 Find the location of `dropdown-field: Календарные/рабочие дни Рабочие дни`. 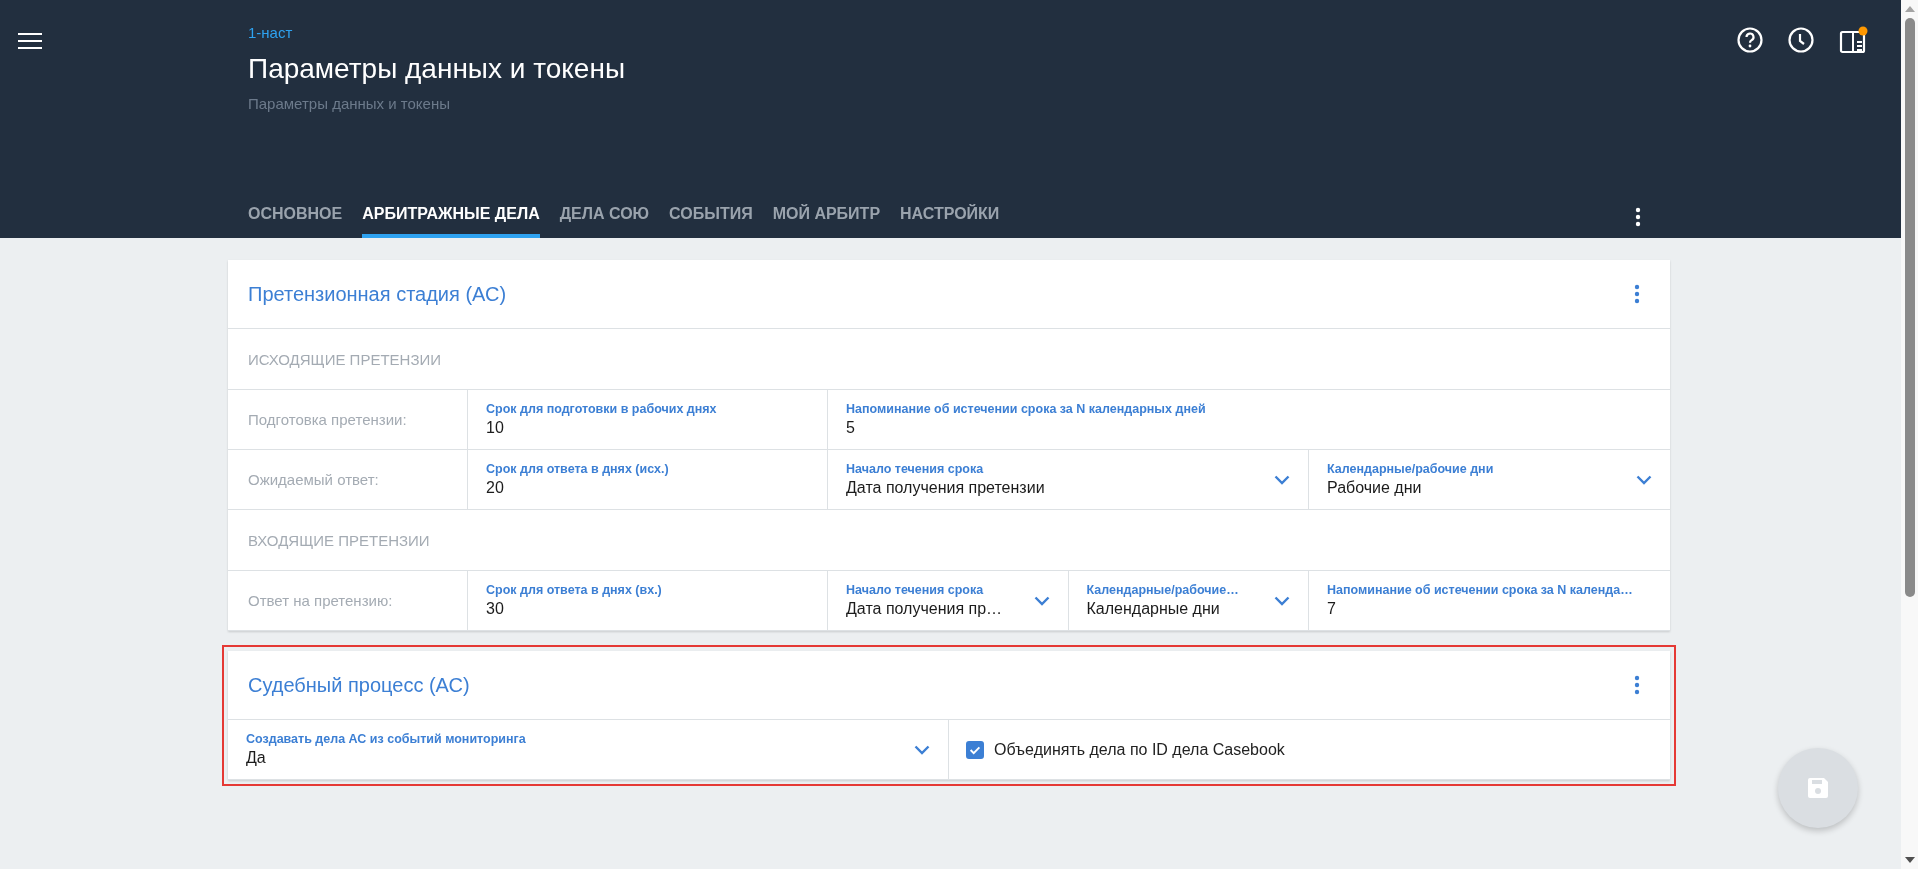

dropdown-field: Календарные/рабочие дни Рабочие дни is located at coordinates (1489, 479).